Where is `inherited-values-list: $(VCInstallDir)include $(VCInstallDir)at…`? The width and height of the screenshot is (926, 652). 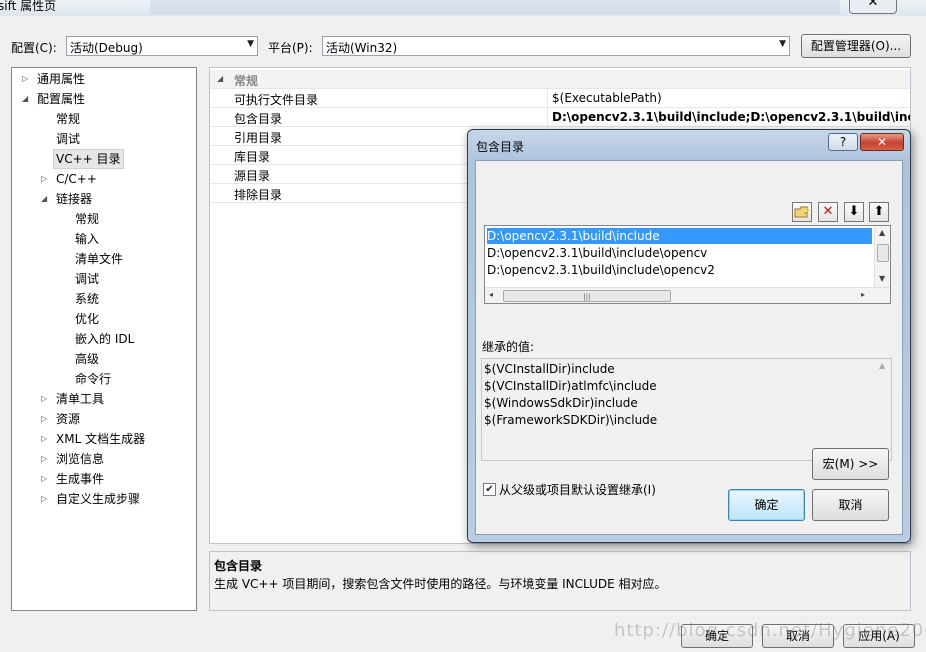
inherited-values-list: $(VCInstallDir)include $(VCInstallDir)at… is located at coordinates (686, 409).